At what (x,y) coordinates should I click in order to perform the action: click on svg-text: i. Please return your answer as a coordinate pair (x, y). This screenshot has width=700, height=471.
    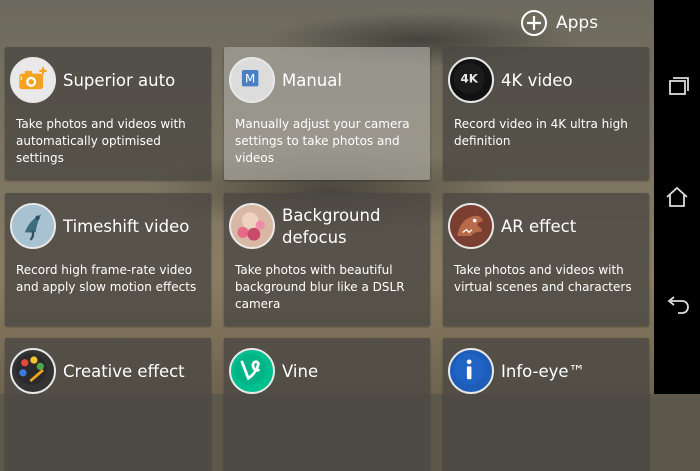
    Looking at the image, I should click on (21, 79).